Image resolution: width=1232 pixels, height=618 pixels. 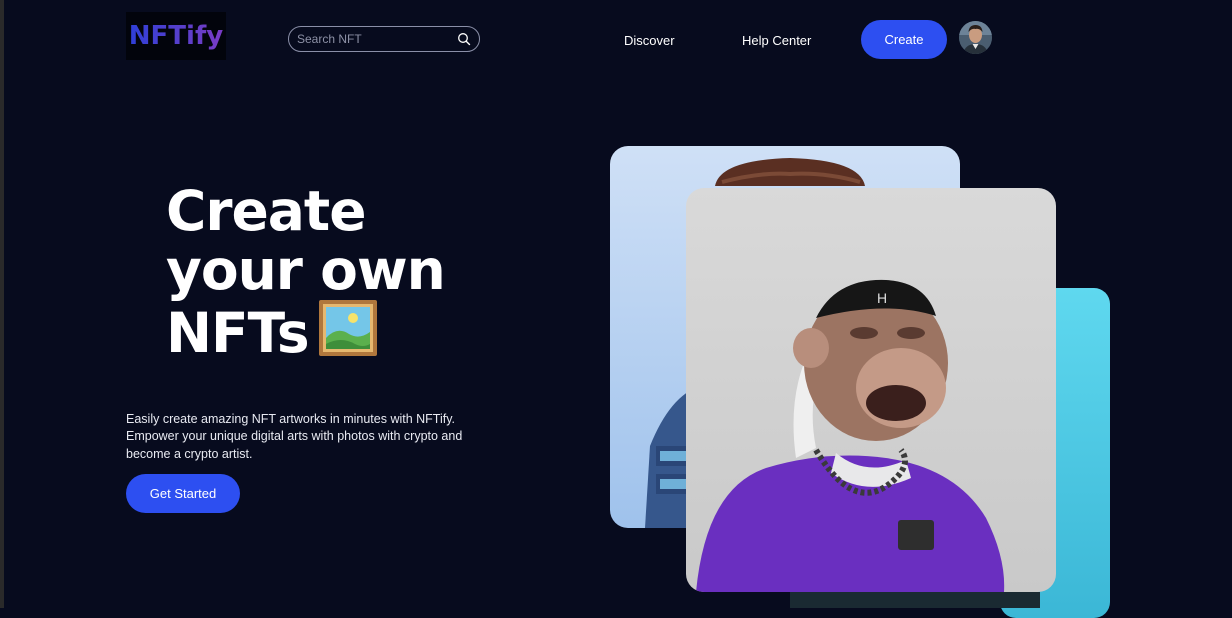 I want to click on search-input, so click(x=377, y=39).